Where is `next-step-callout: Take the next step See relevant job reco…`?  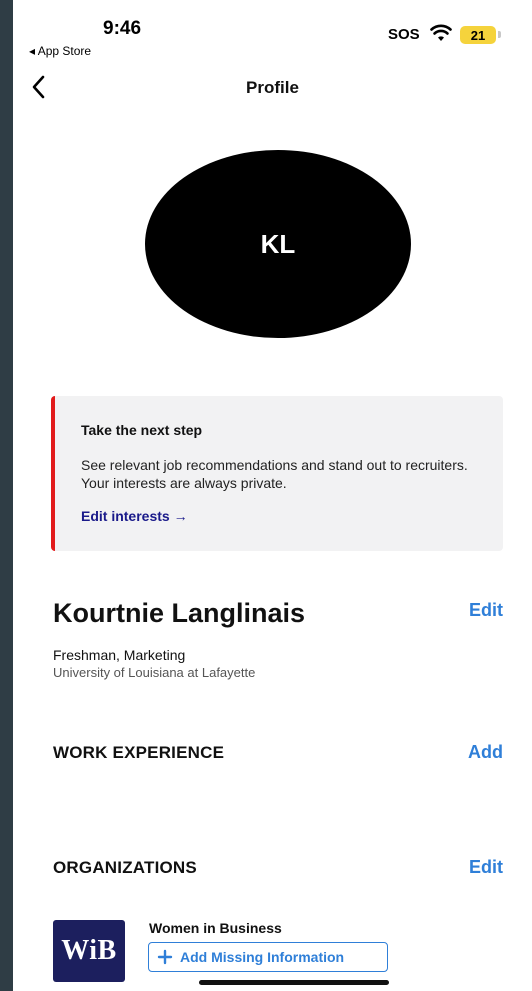
next-step-callout: Take the next step See relevant job reco… is located at coordinates (277, 473).